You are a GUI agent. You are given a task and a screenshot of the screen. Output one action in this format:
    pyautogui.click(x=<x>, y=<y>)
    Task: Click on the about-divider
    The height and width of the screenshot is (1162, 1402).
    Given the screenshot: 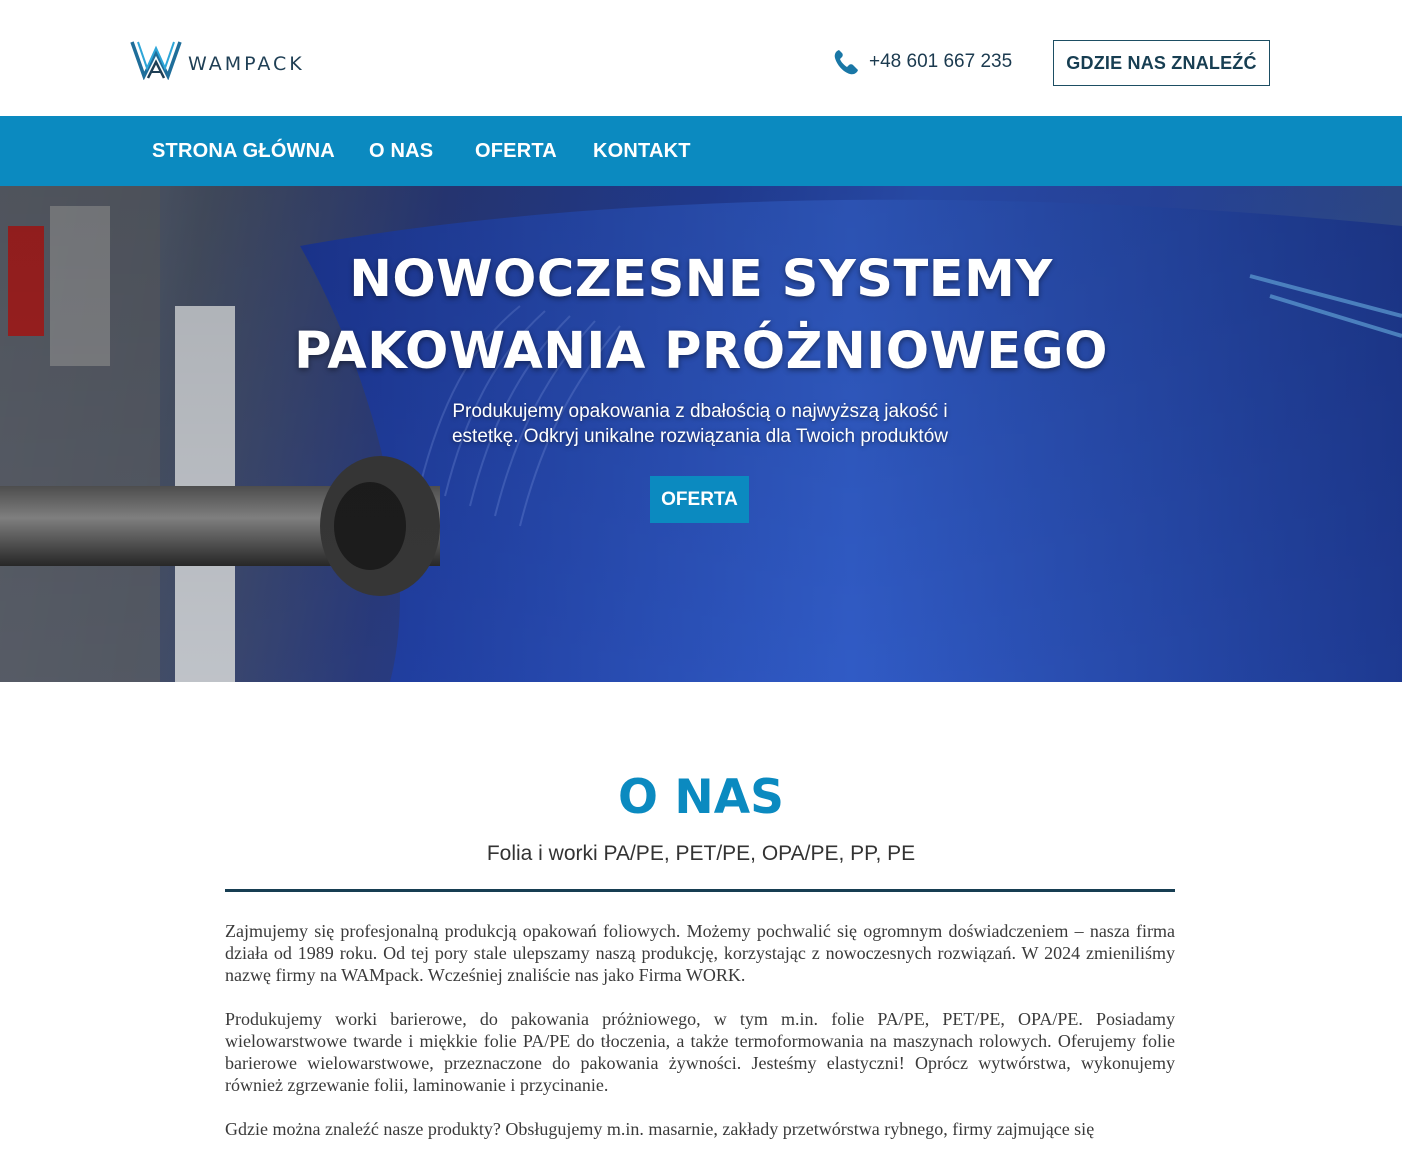 What is the action you would take?
    pyautogui.click(x=700, y=890)
    